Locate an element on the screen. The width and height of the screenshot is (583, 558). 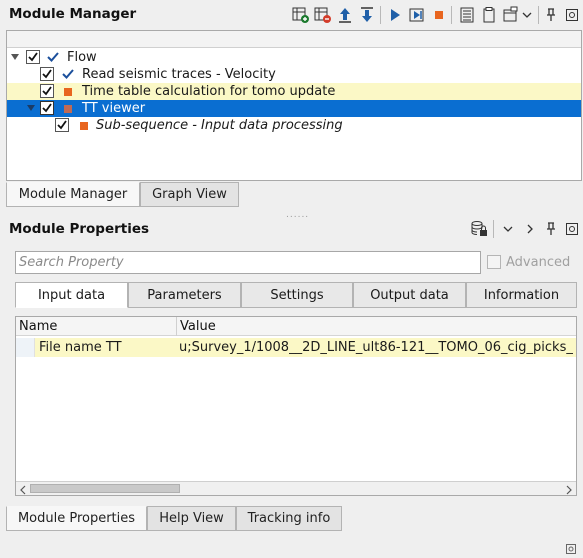
tab-parameters: Parameters is located at coordinates (184, 295).